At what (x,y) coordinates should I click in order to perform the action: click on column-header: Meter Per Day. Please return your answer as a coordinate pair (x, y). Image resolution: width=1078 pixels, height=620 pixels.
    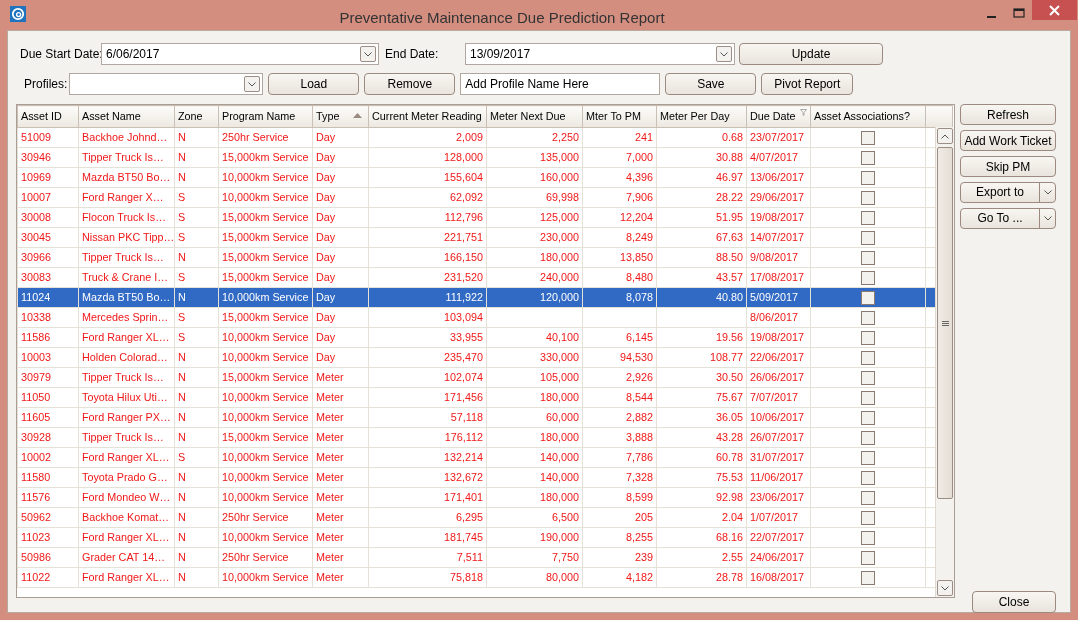
    Looking at the image, I should click on (701, 116).